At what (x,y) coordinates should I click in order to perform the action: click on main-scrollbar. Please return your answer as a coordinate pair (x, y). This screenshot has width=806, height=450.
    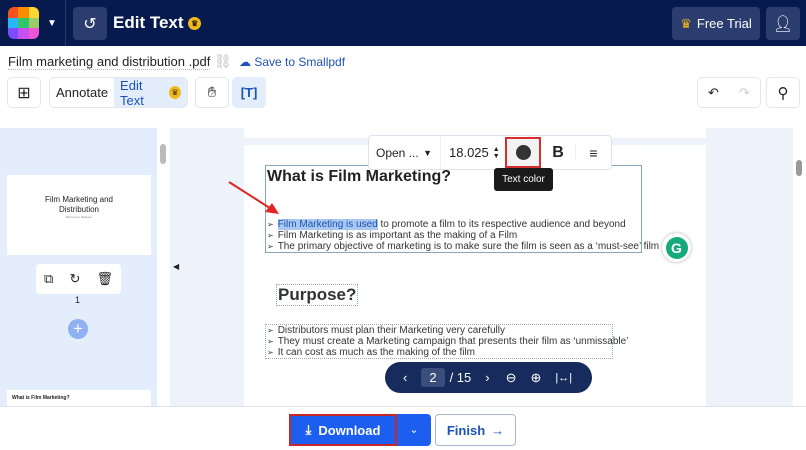
    Looking at the image, I should click on (799, 267).